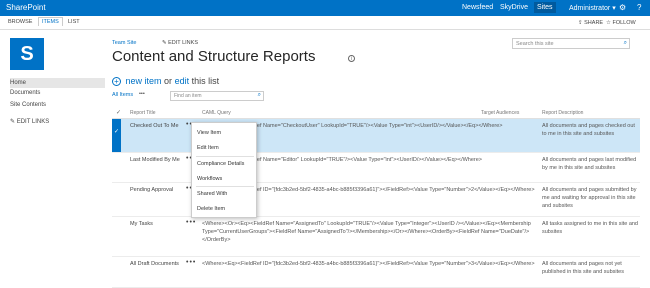 The image size is (650, 288). I want to click on column-header-report-title: Report Title, so click(143, 113).